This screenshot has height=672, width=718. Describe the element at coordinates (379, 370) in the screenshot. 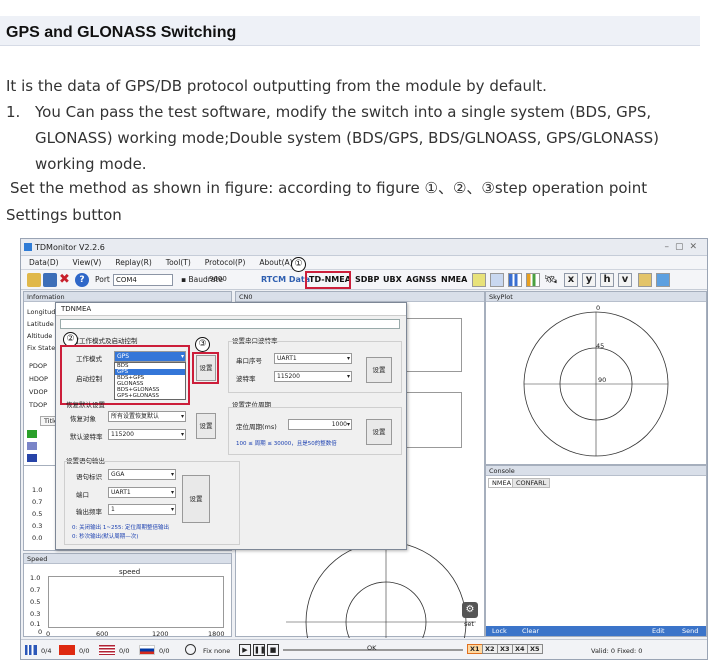

I see `serial-set-button: 设置` at that location.